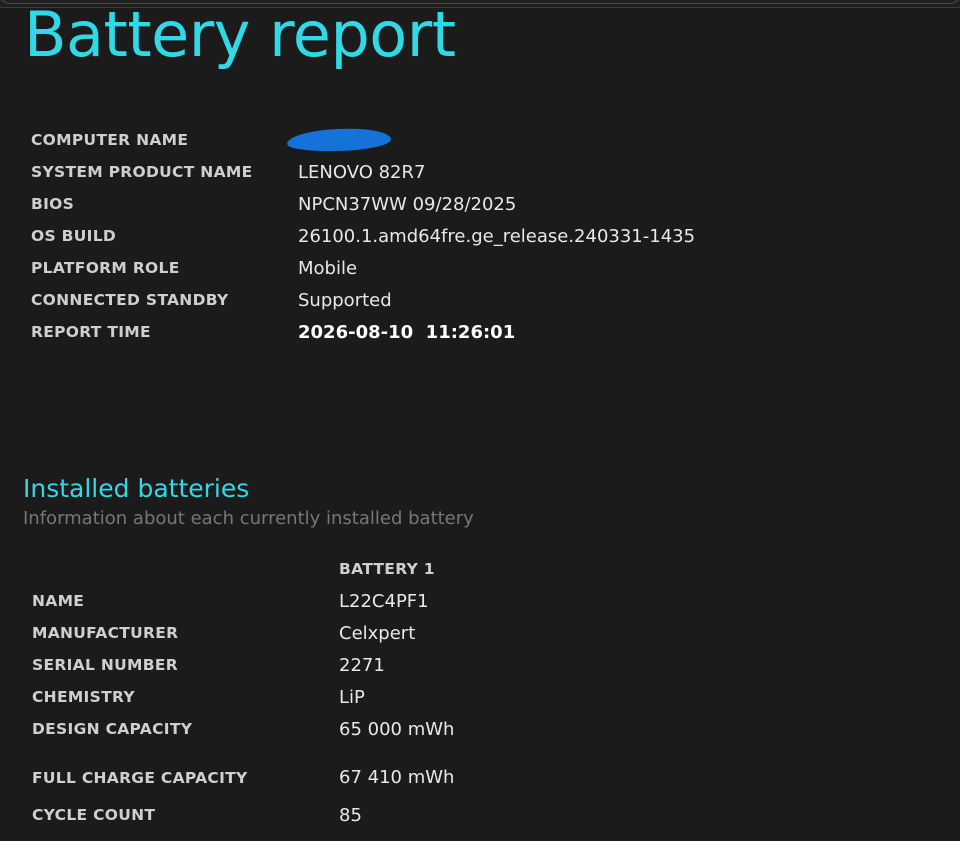 The width and height of the screenshot is (960, 841). I want to click on installed-batteries-heading: Installed batteries, so click(136, 488).